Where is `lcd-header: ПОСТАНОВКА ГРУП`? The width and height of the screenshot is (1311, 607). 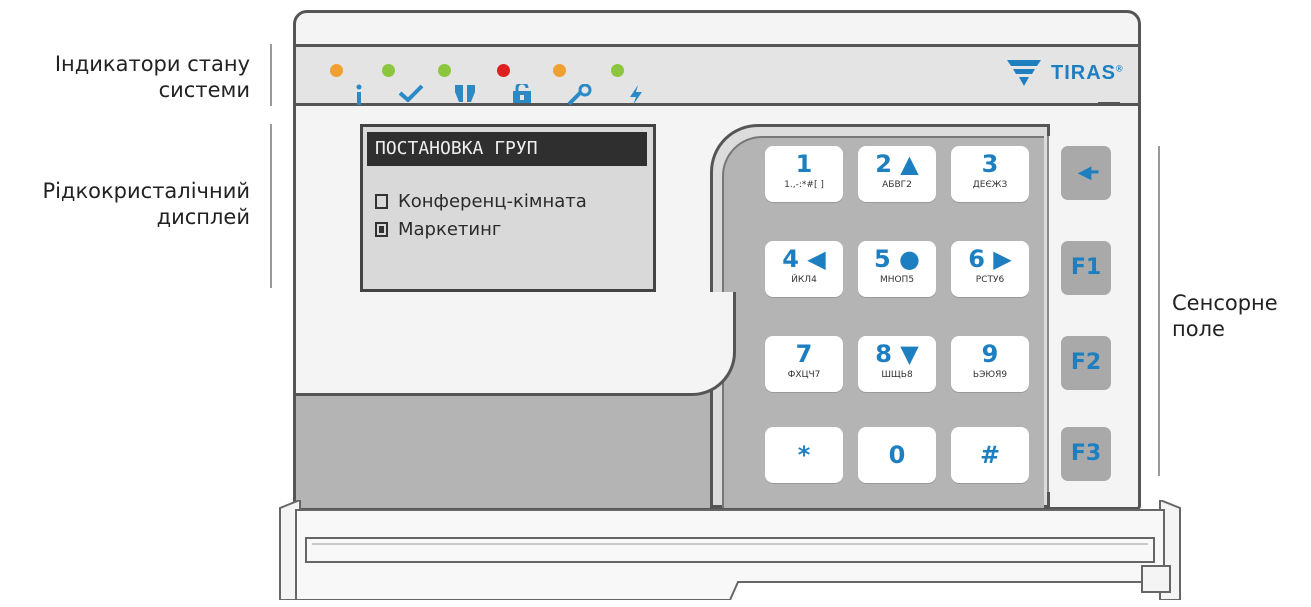 lcd-header: ПОСТАНОВКА ГРУП is located at coordinates (507, 149).